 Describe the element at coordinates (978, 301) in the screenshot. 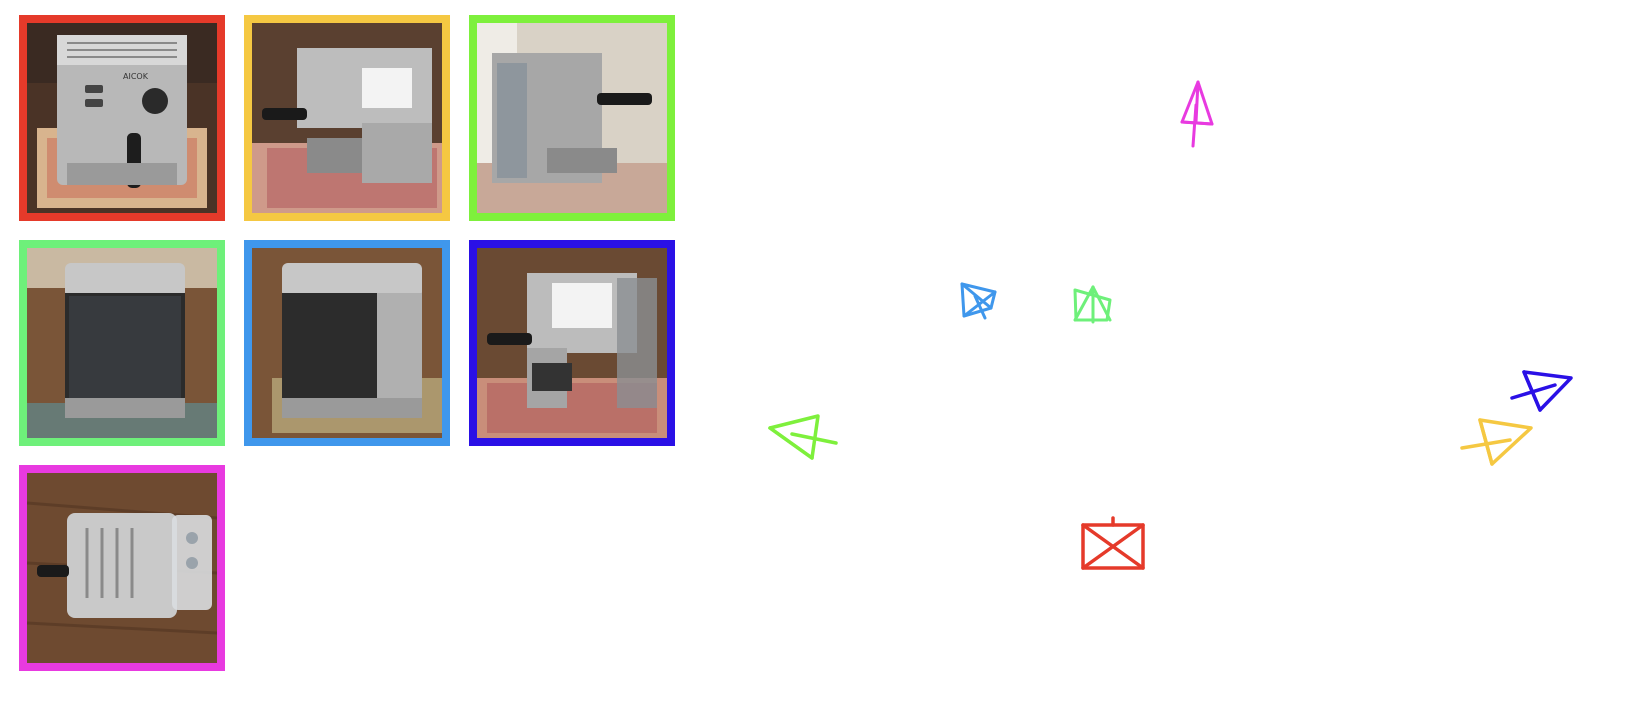

I see `back-left-camera-icon` at that location.